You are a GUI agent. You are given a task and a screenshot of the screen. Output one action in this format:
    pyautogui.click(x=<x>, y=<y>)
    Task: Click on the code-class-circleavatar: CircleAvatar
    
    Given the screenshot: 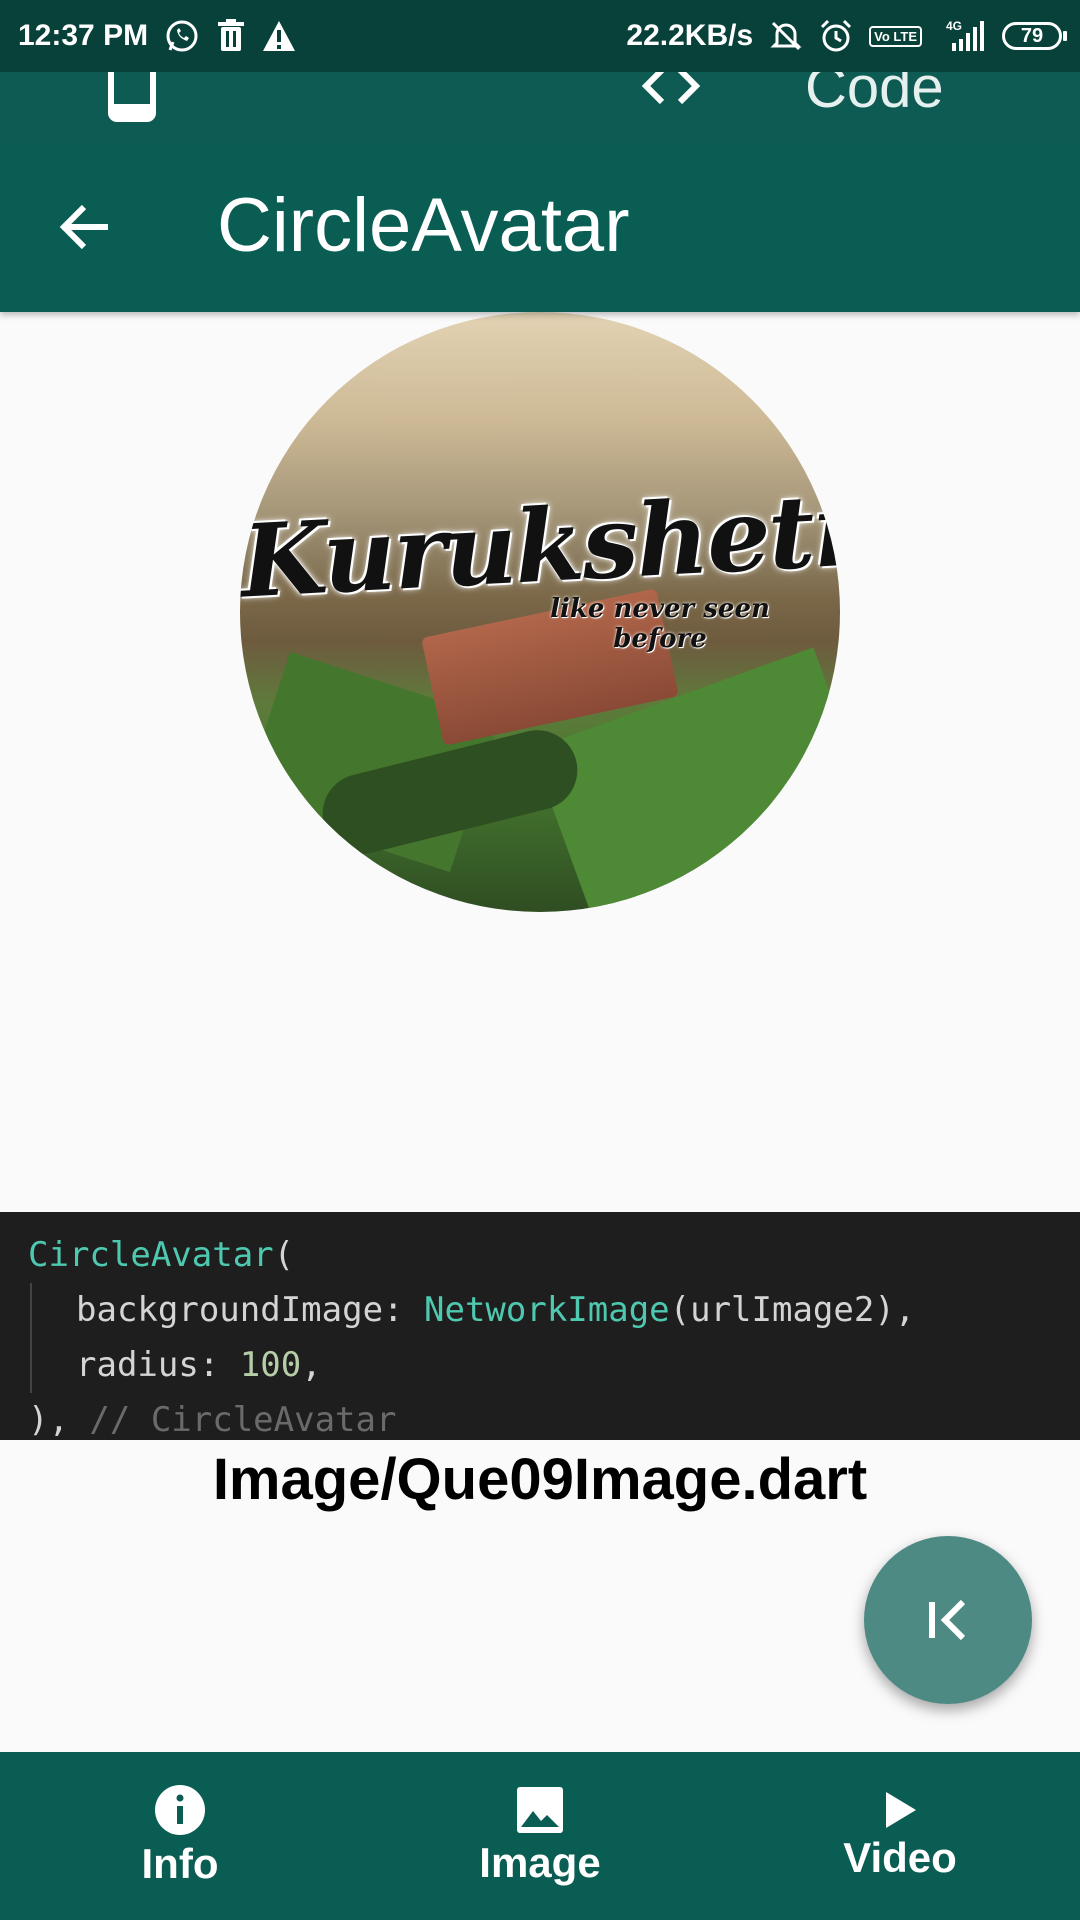 What is the action you would take?
    pyautogui.click(x=151, y=1255)
    